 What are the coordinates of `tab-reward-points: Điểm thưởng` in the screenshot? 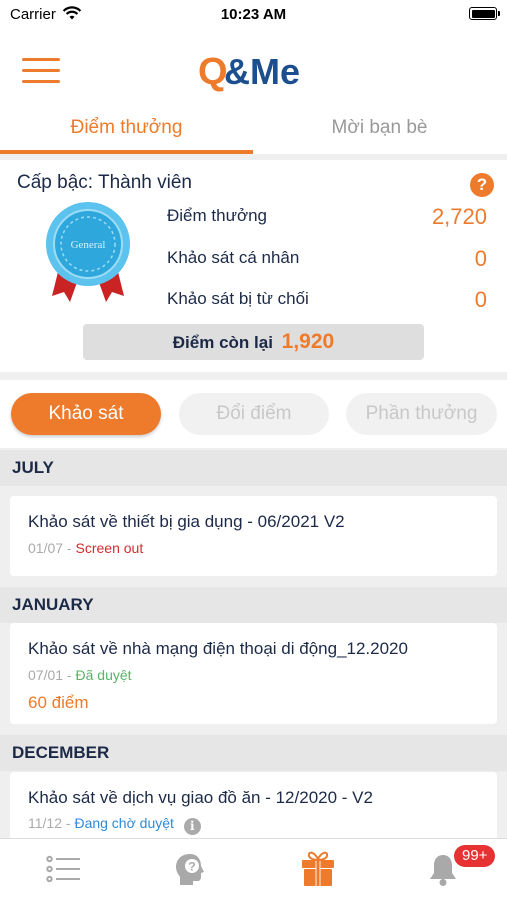 It's located at (126, 132).